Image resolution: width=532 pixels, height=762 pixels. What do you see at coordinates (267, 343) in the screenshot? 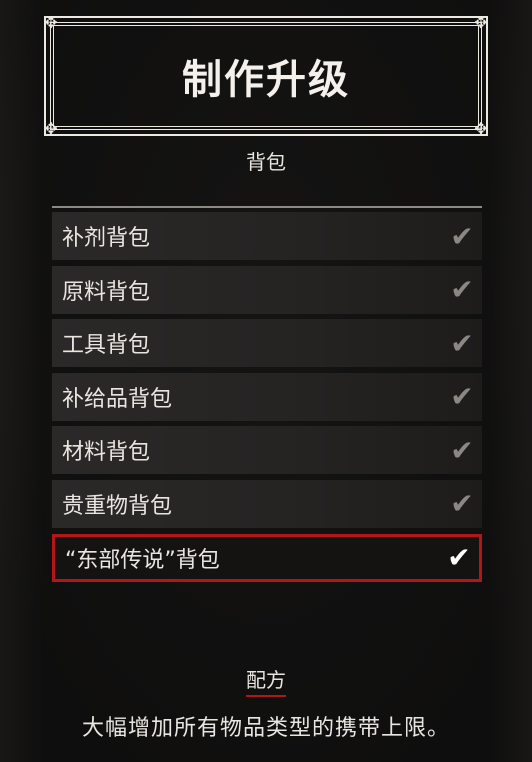
I see `list-item: 工具背包 ✔` at bounding box center [267, 343].